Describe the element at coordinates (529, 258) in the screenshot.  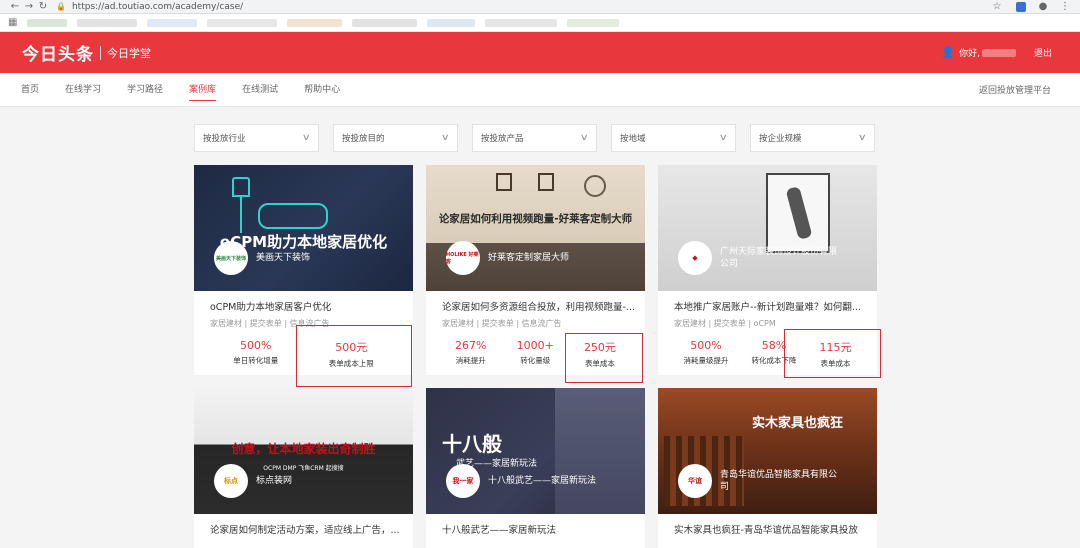
I see `brand-name: 好莱客定制家居大师` at that location.